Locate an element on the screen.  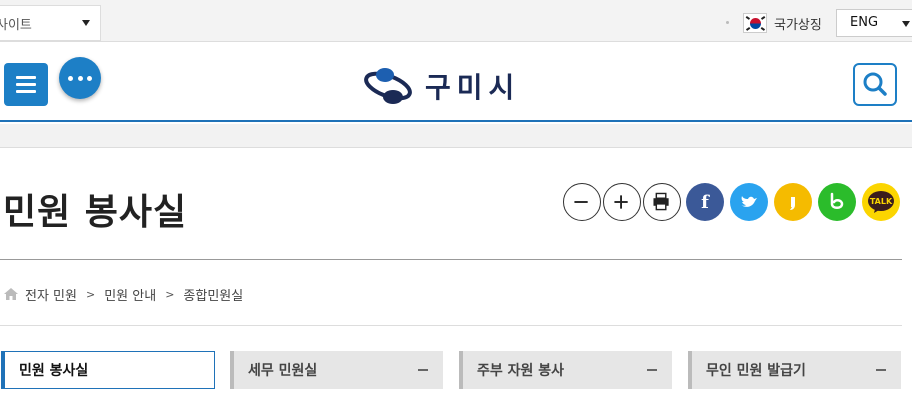
printer-icon is located at coordinates (661, 201).